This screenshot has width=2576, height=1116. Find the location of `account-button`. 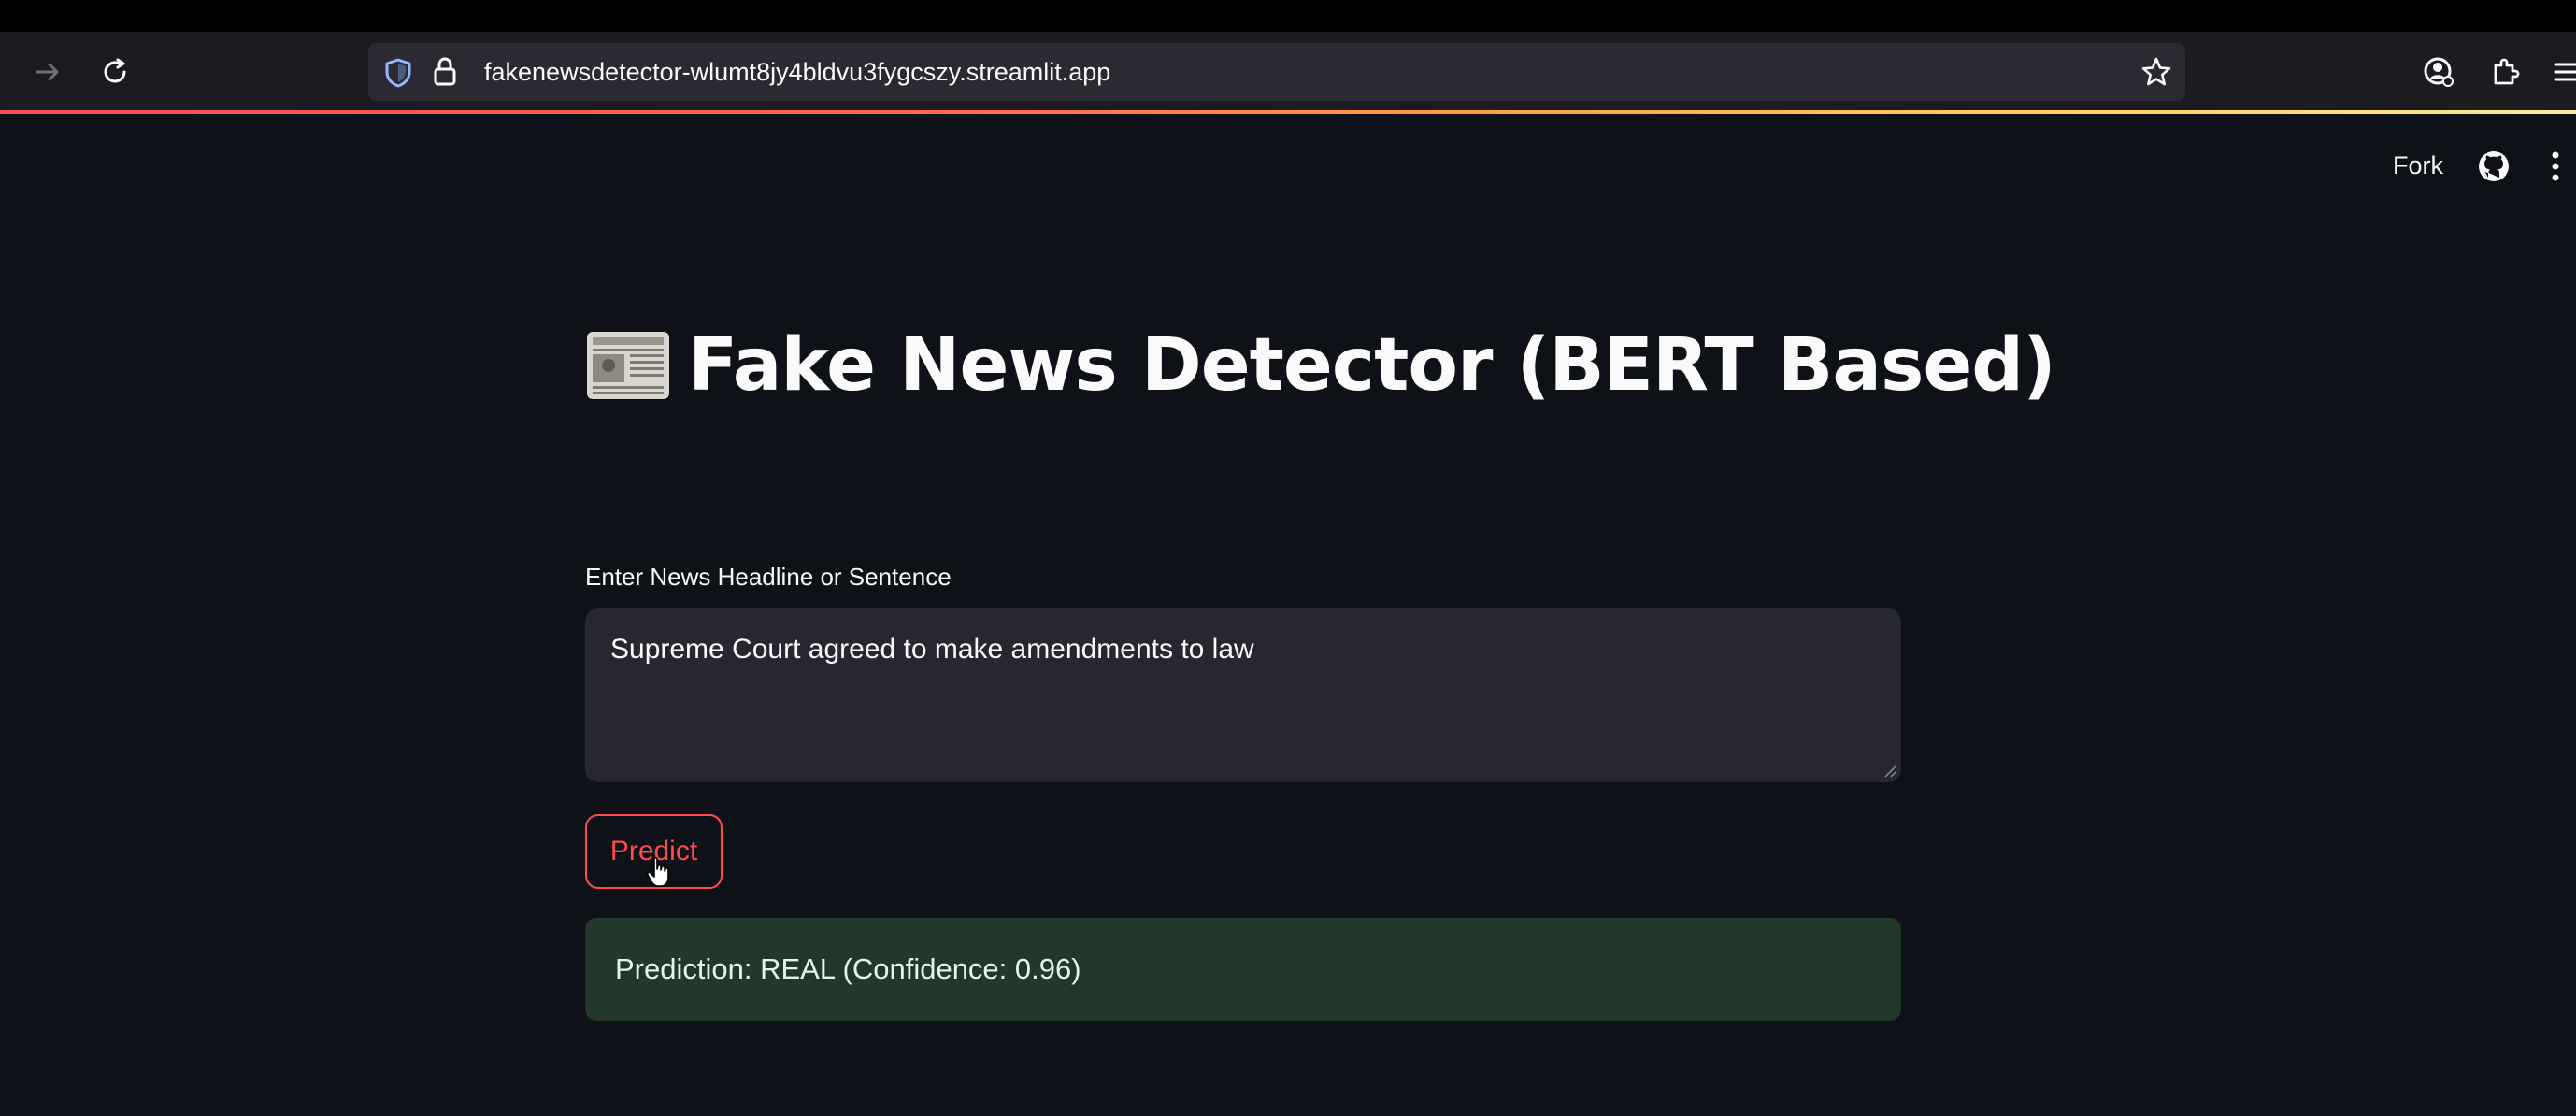

account-button is located at coordinates (2438, 72).